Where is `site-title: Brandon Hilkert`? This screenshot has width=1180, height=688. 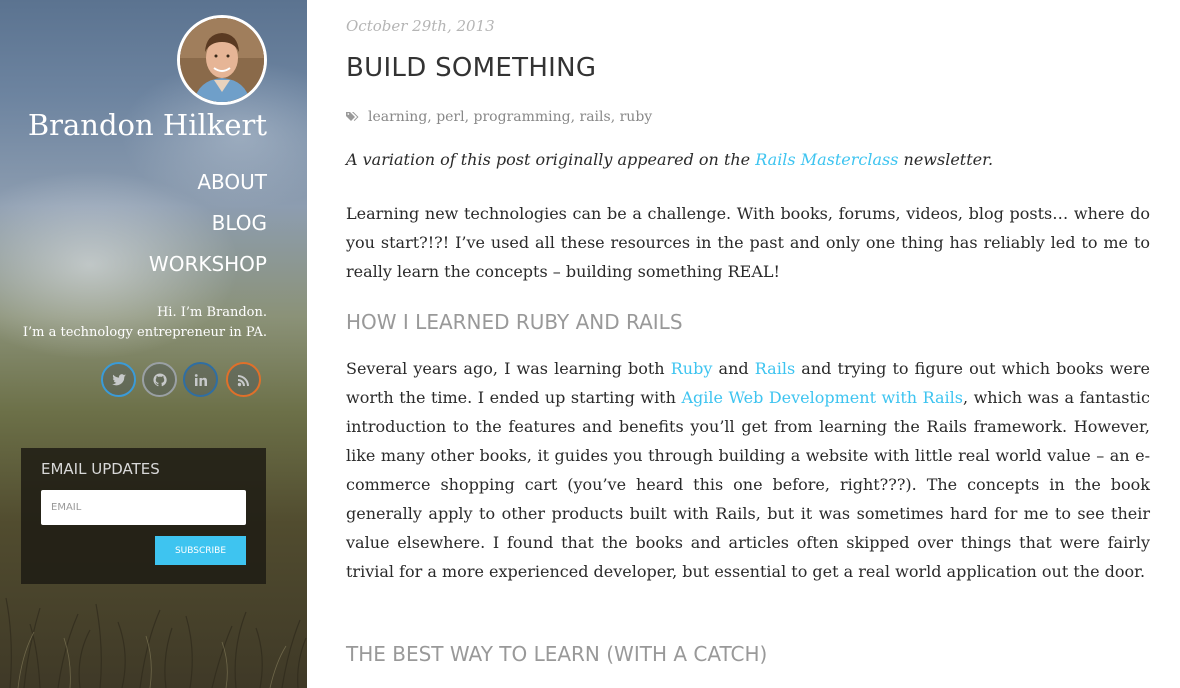
site-title: Brandon Hilkert is located at coordinates (133, 125).